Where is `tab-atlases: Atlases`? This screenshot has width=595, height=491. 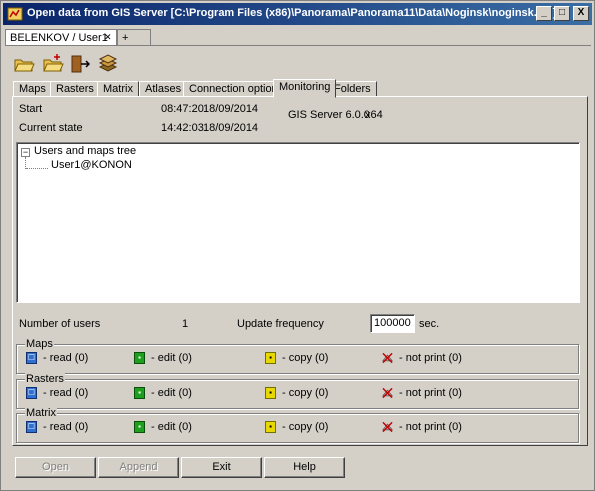
tab-atlases: Atlases is located at coordinates (163, 89).